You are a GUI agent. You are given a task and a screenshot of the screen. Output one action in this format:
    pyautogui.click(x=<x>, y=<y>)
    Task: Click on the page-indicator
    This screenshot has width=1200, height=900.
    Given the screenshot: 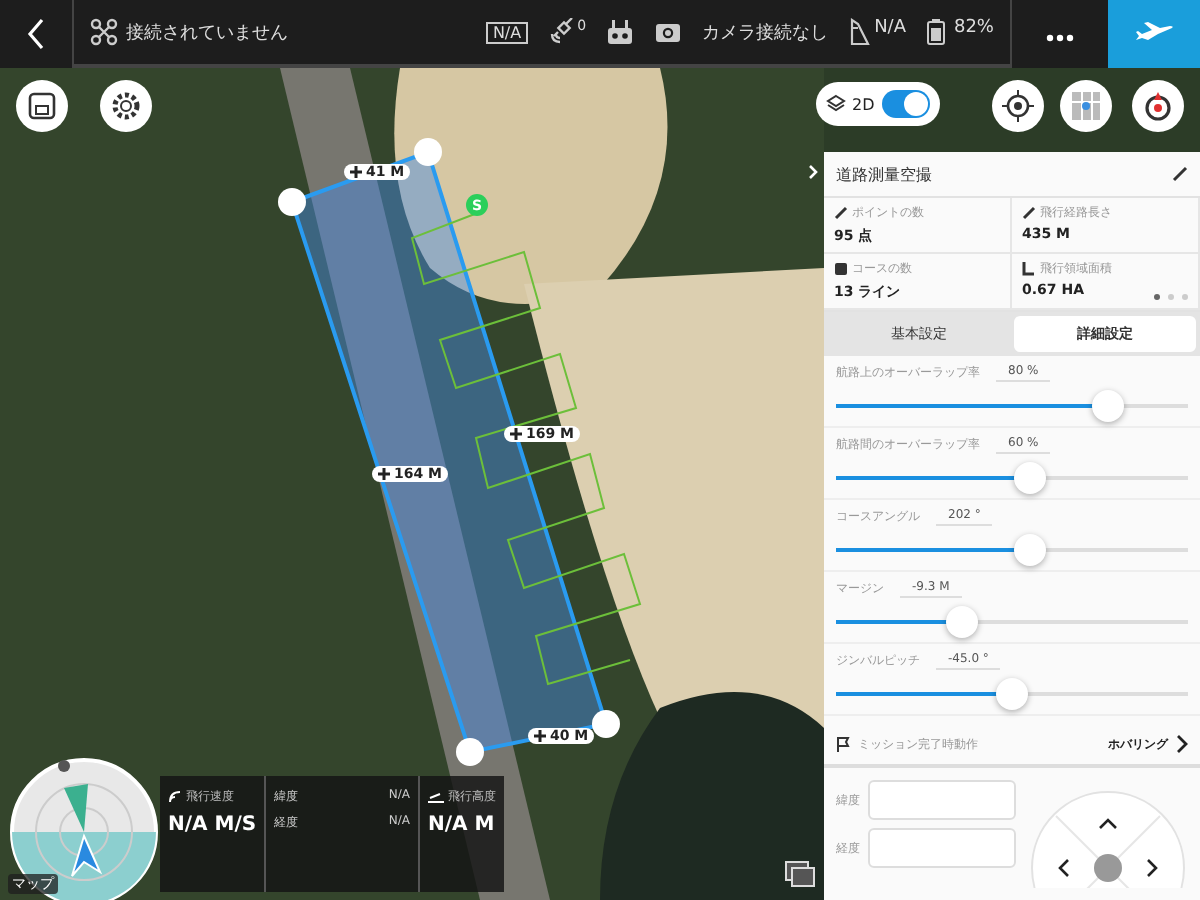 What is the action you would take?
    pyautogui.click(x=1157, y=297)
    